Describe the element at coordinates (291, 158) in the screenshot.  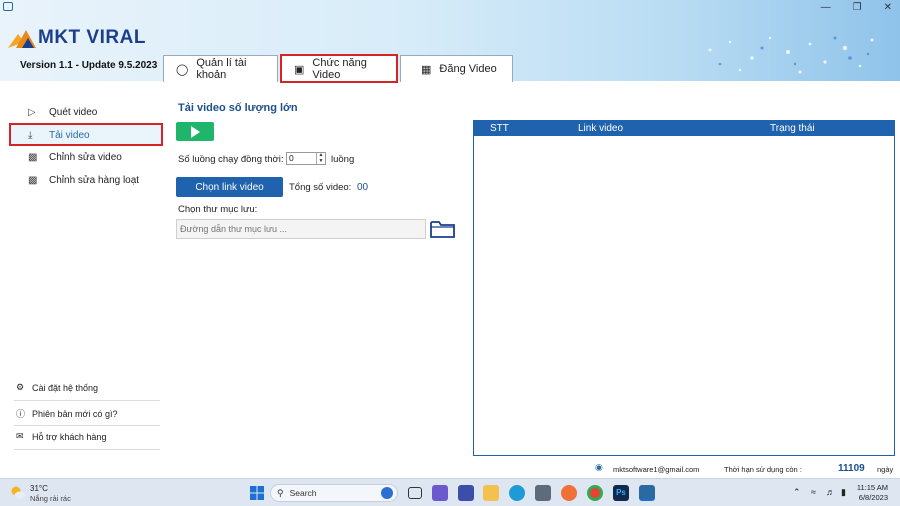
I see `threads-value: 0` at that location.